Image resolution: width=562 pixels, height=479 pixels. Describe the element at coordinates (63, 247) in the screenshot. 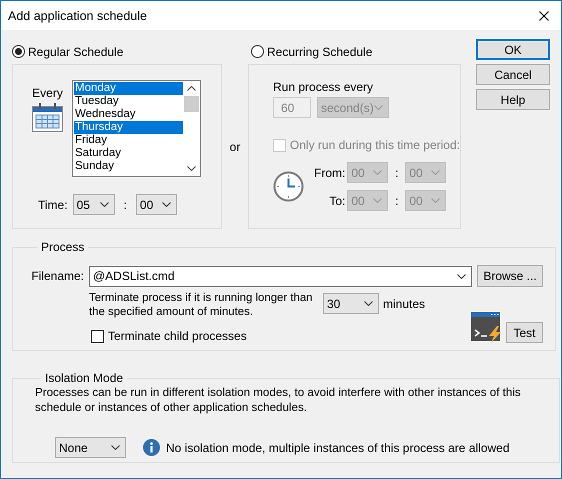

I see `group-title: Process` at that location.